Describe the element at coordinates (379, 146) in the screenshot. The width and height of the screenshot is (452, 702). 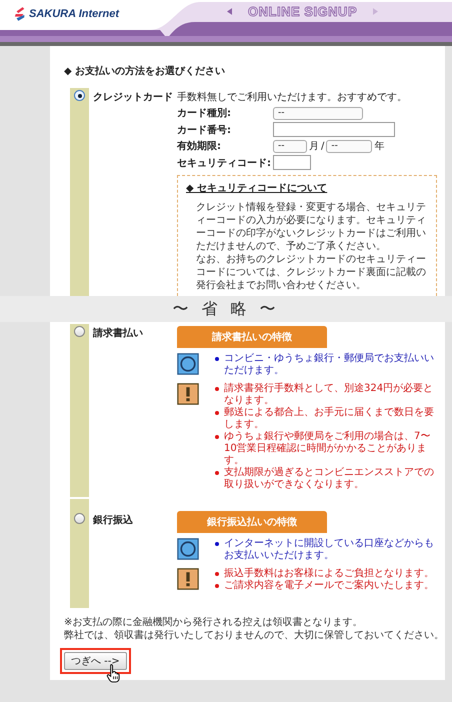
I see `year-unit: 年` at that location.